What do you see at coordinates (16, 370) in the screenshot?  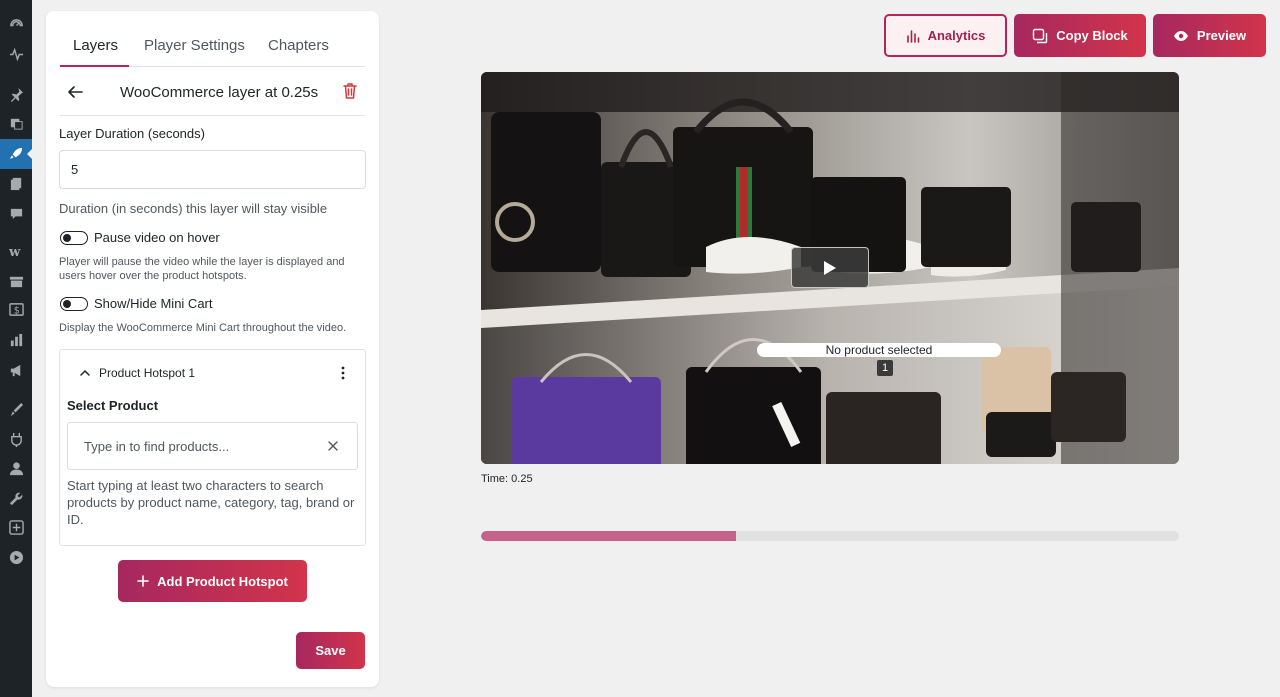 I see `marketing-icon` at bounding box center [16, 370].